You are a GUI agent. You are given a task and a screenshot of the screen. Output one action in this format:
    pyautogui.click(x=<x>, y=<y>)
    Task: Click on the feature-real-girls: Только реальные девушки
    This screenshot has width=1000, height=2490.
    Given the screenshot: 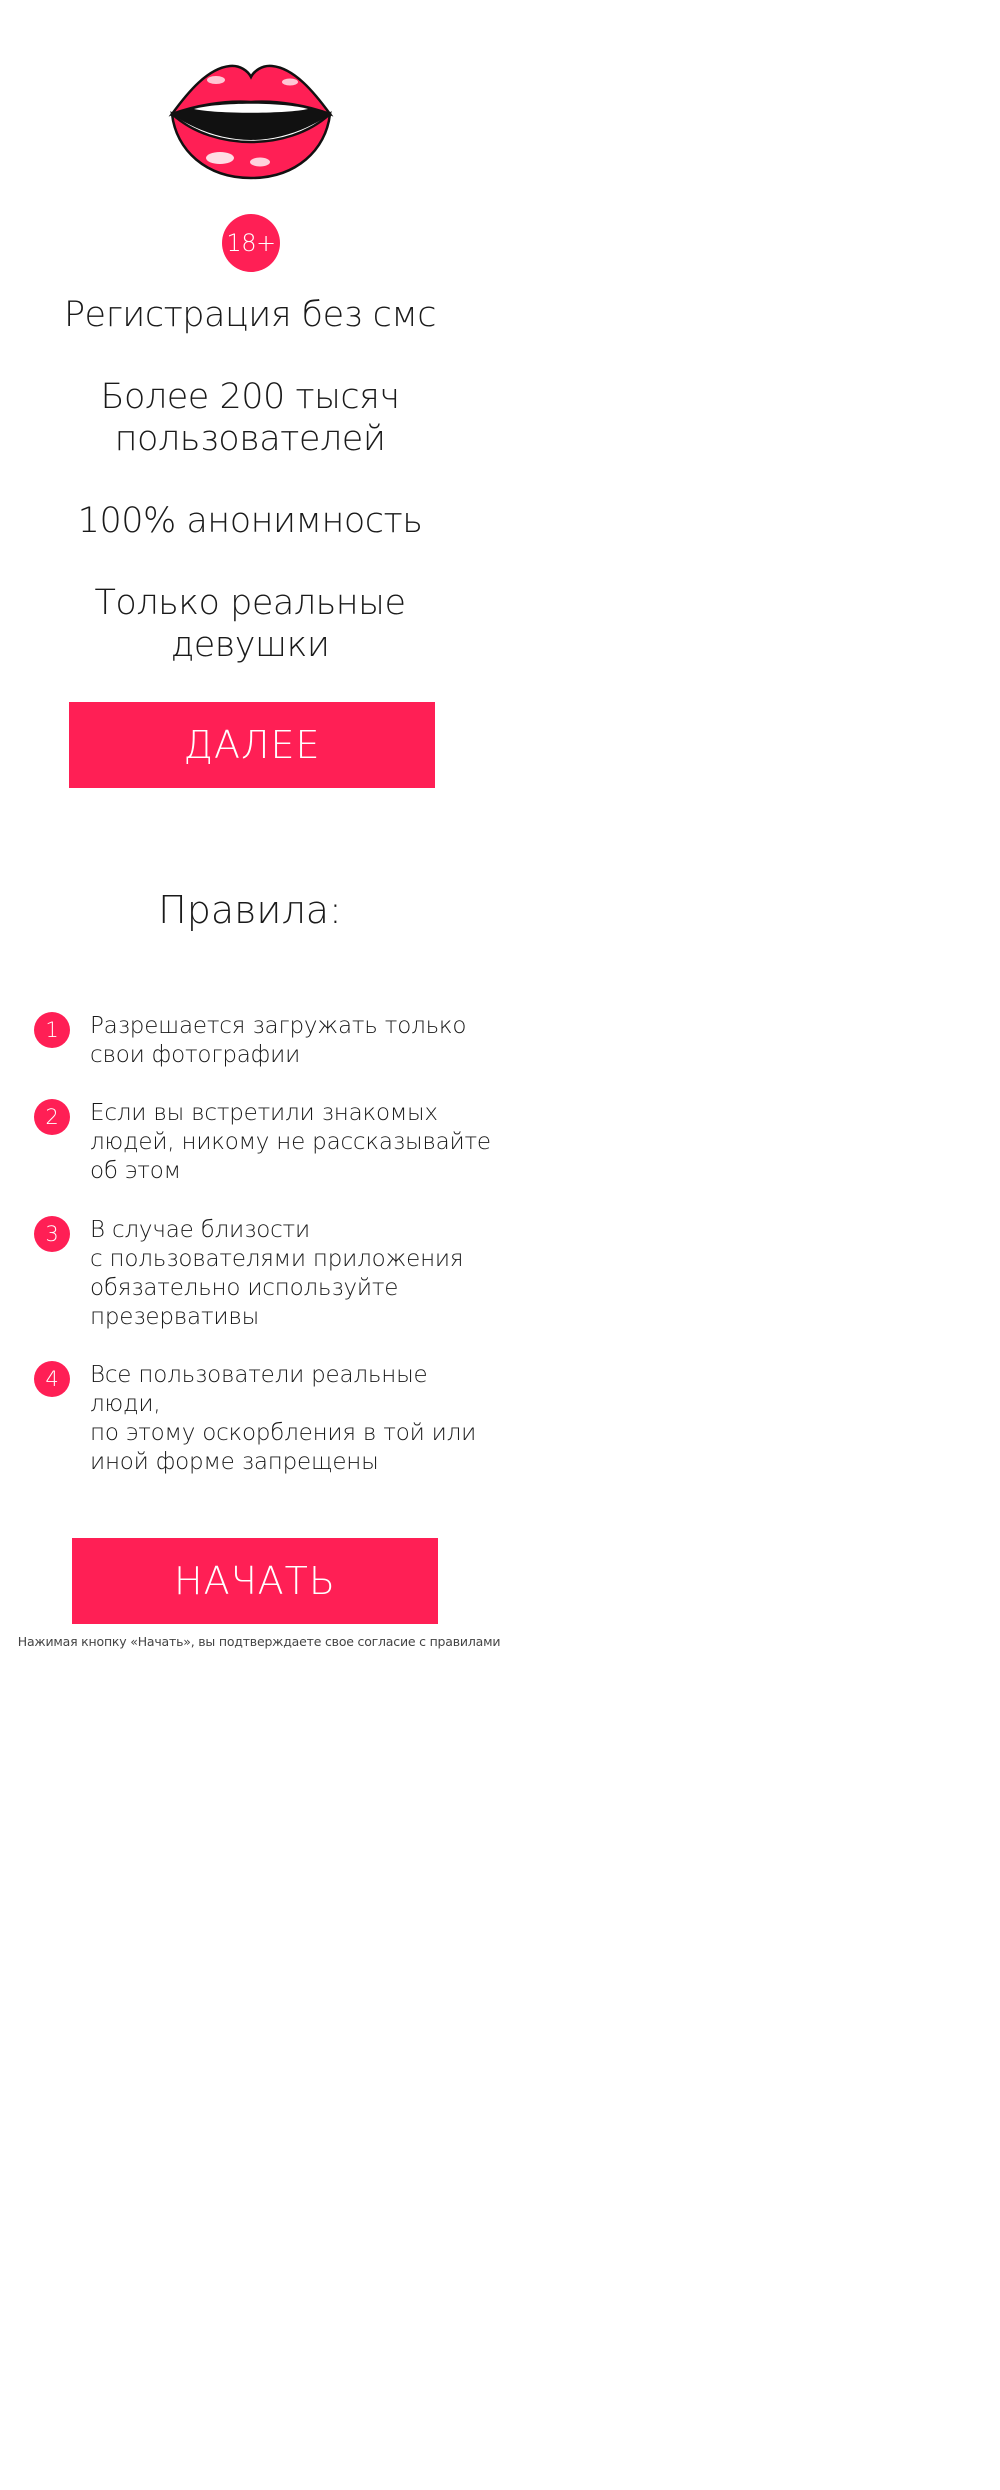 What is the action you would take?
    pyautogui.click(x=250, y=624)
    